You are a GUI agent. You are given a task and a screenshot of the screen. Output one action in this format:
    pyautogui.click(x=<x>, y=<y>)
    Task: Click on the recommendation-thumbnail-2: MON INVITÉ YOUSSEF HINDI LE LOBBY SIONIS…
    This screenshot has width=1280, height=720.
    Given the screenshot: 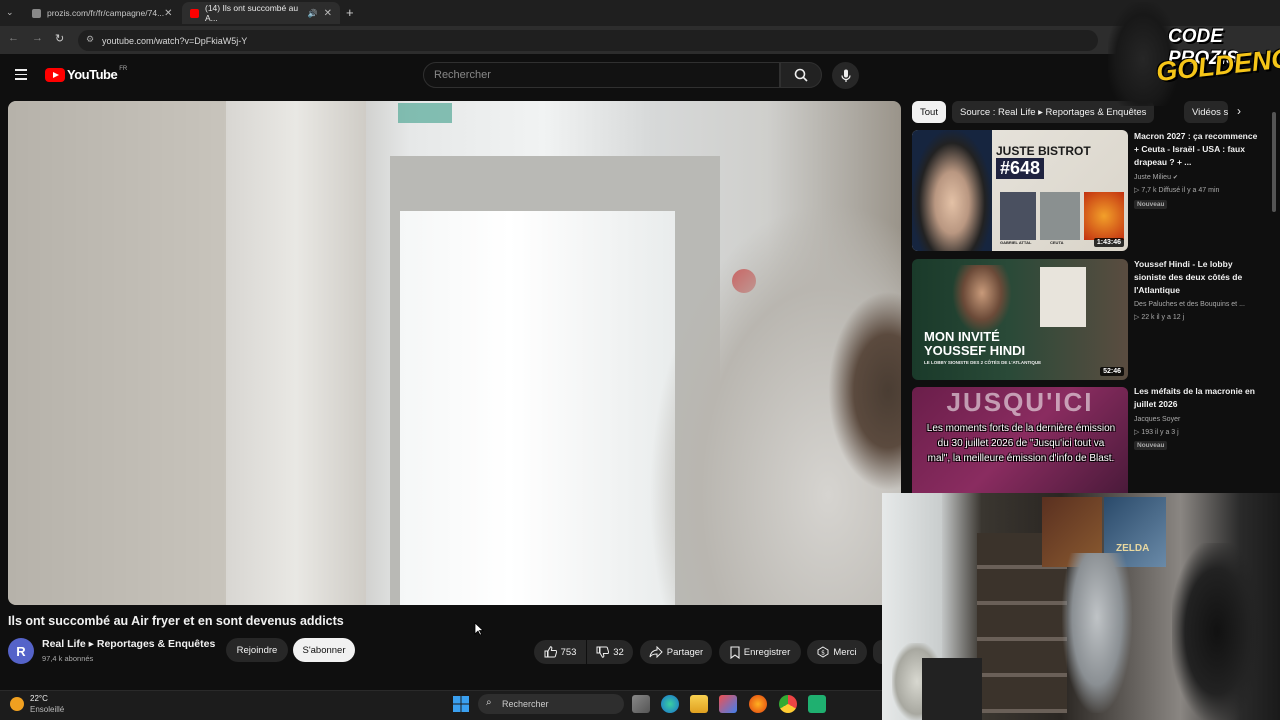 What is the action you would take?
    pyautogui.click(x=1020, y=319)
    